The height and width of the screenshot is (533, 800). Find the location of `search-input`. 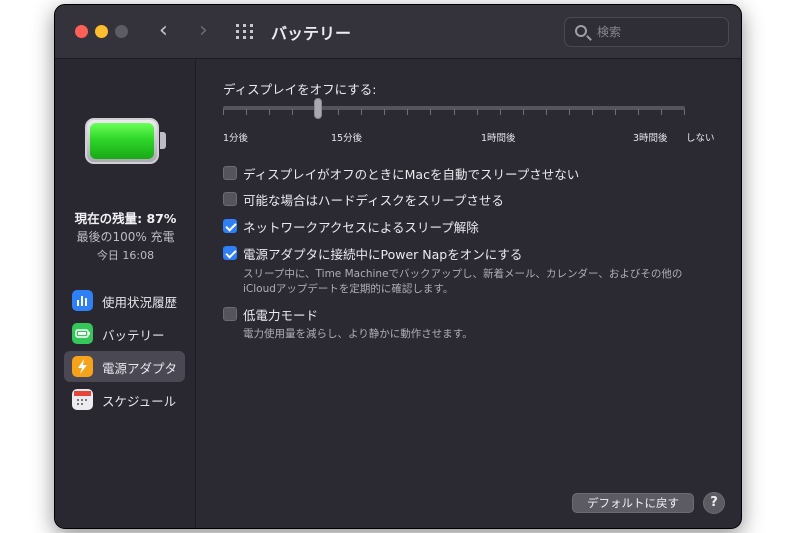

search-input is located at coordinates (659, 32).